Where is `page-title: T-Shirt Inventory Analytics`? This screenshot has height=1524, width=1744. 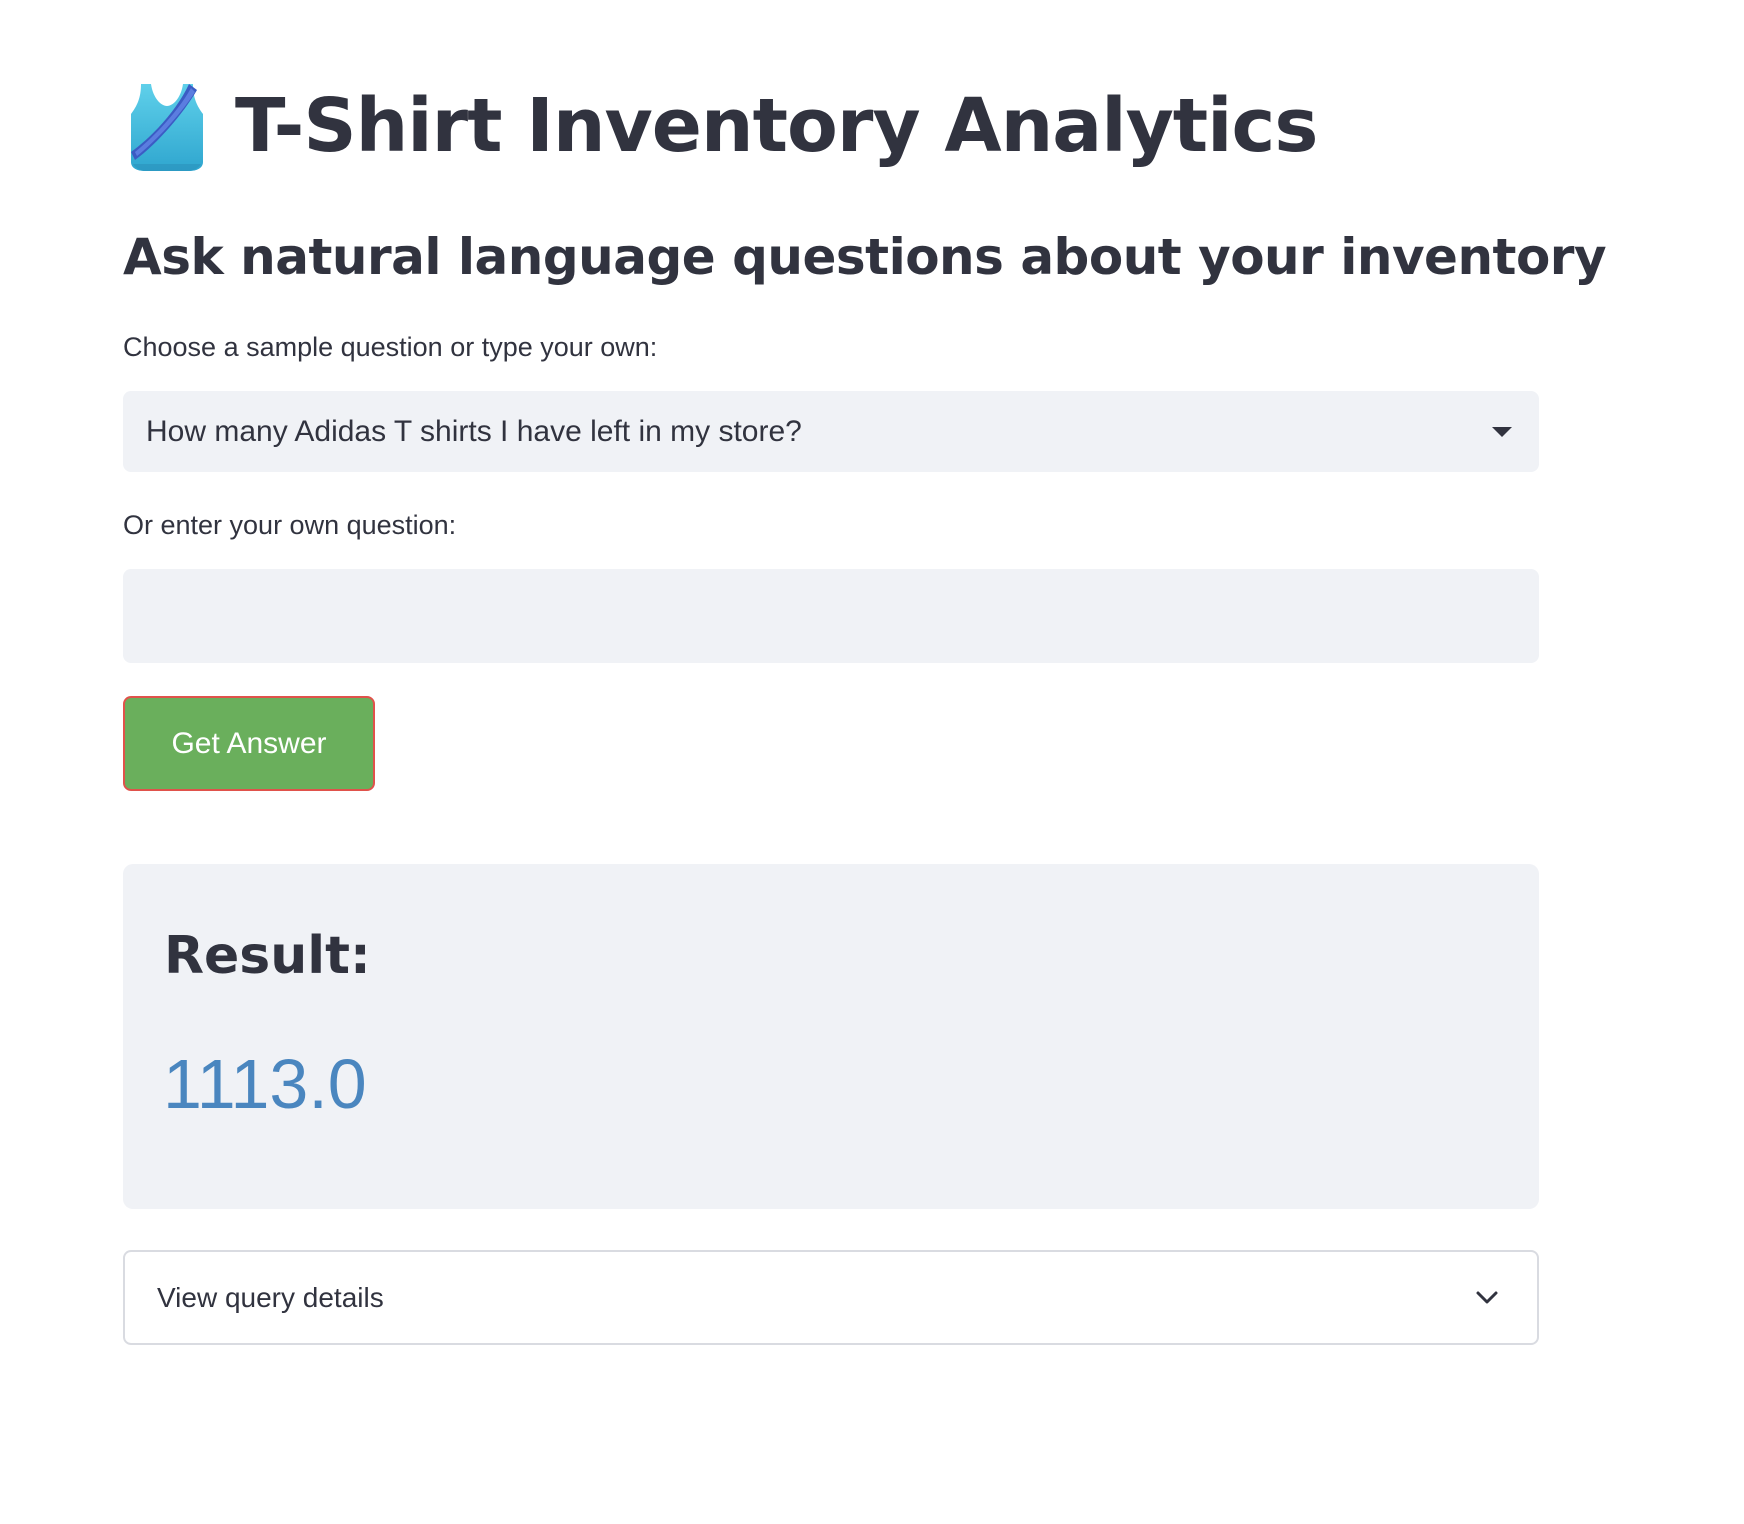
page-title: T-Shirt Inventory Analytics is located at coordinates (776, 126).